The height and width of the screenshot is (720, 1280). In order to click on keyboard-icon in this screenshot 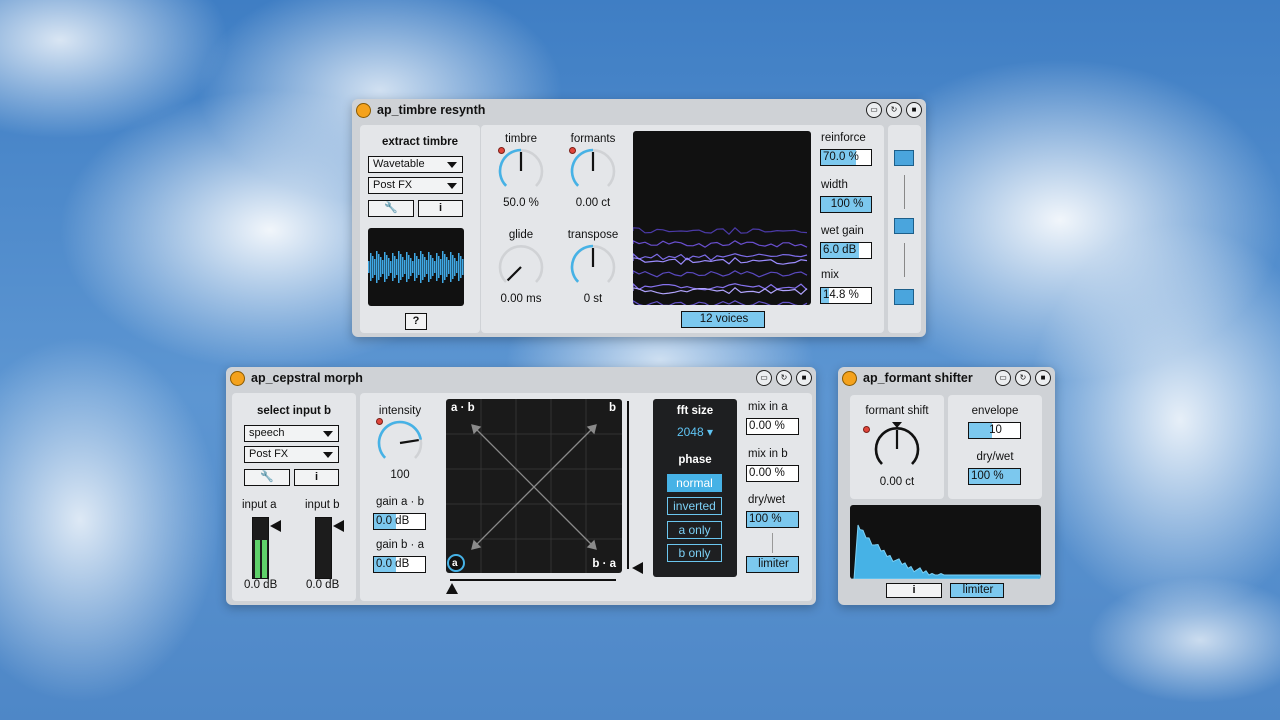, I will do `click(904, 158)`.